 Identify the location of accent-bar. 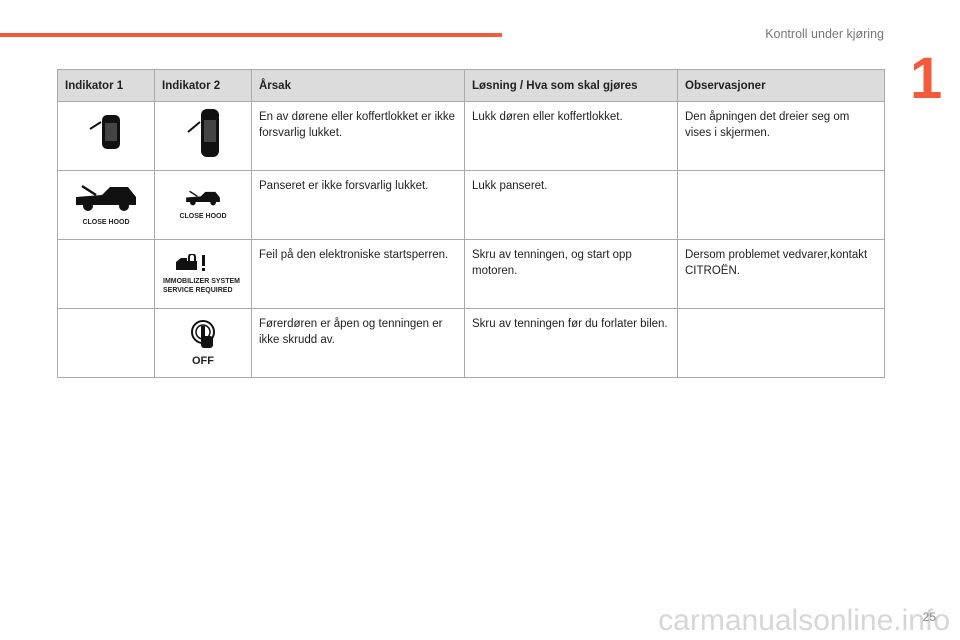
(251, 35).